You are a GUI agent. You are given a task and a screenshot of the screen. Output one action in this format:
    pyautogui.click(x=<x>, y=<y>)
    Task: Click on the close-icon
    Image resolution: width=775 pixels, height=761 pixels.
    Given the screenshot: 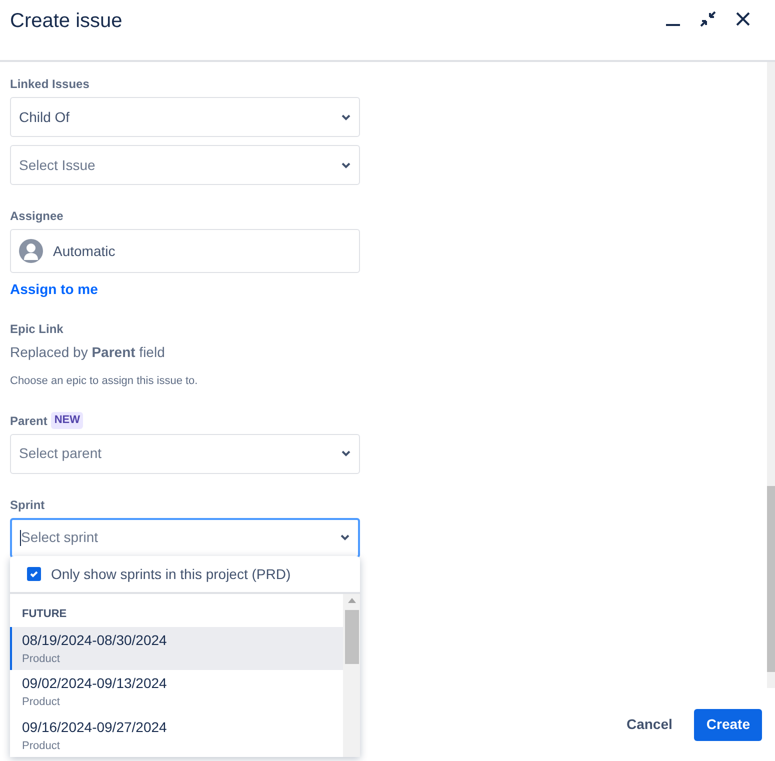 What is the action you would take?
    pyautogui.click(x=743, y=19)
    